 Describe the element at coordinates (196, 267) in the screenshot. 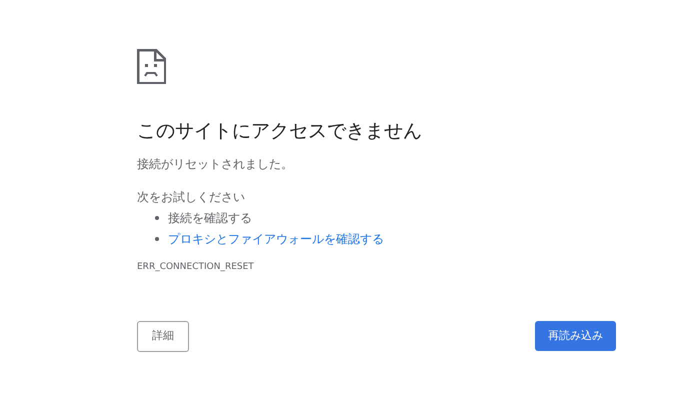

I see `error-code: ERR_CONNECTION_RESET` at that location.